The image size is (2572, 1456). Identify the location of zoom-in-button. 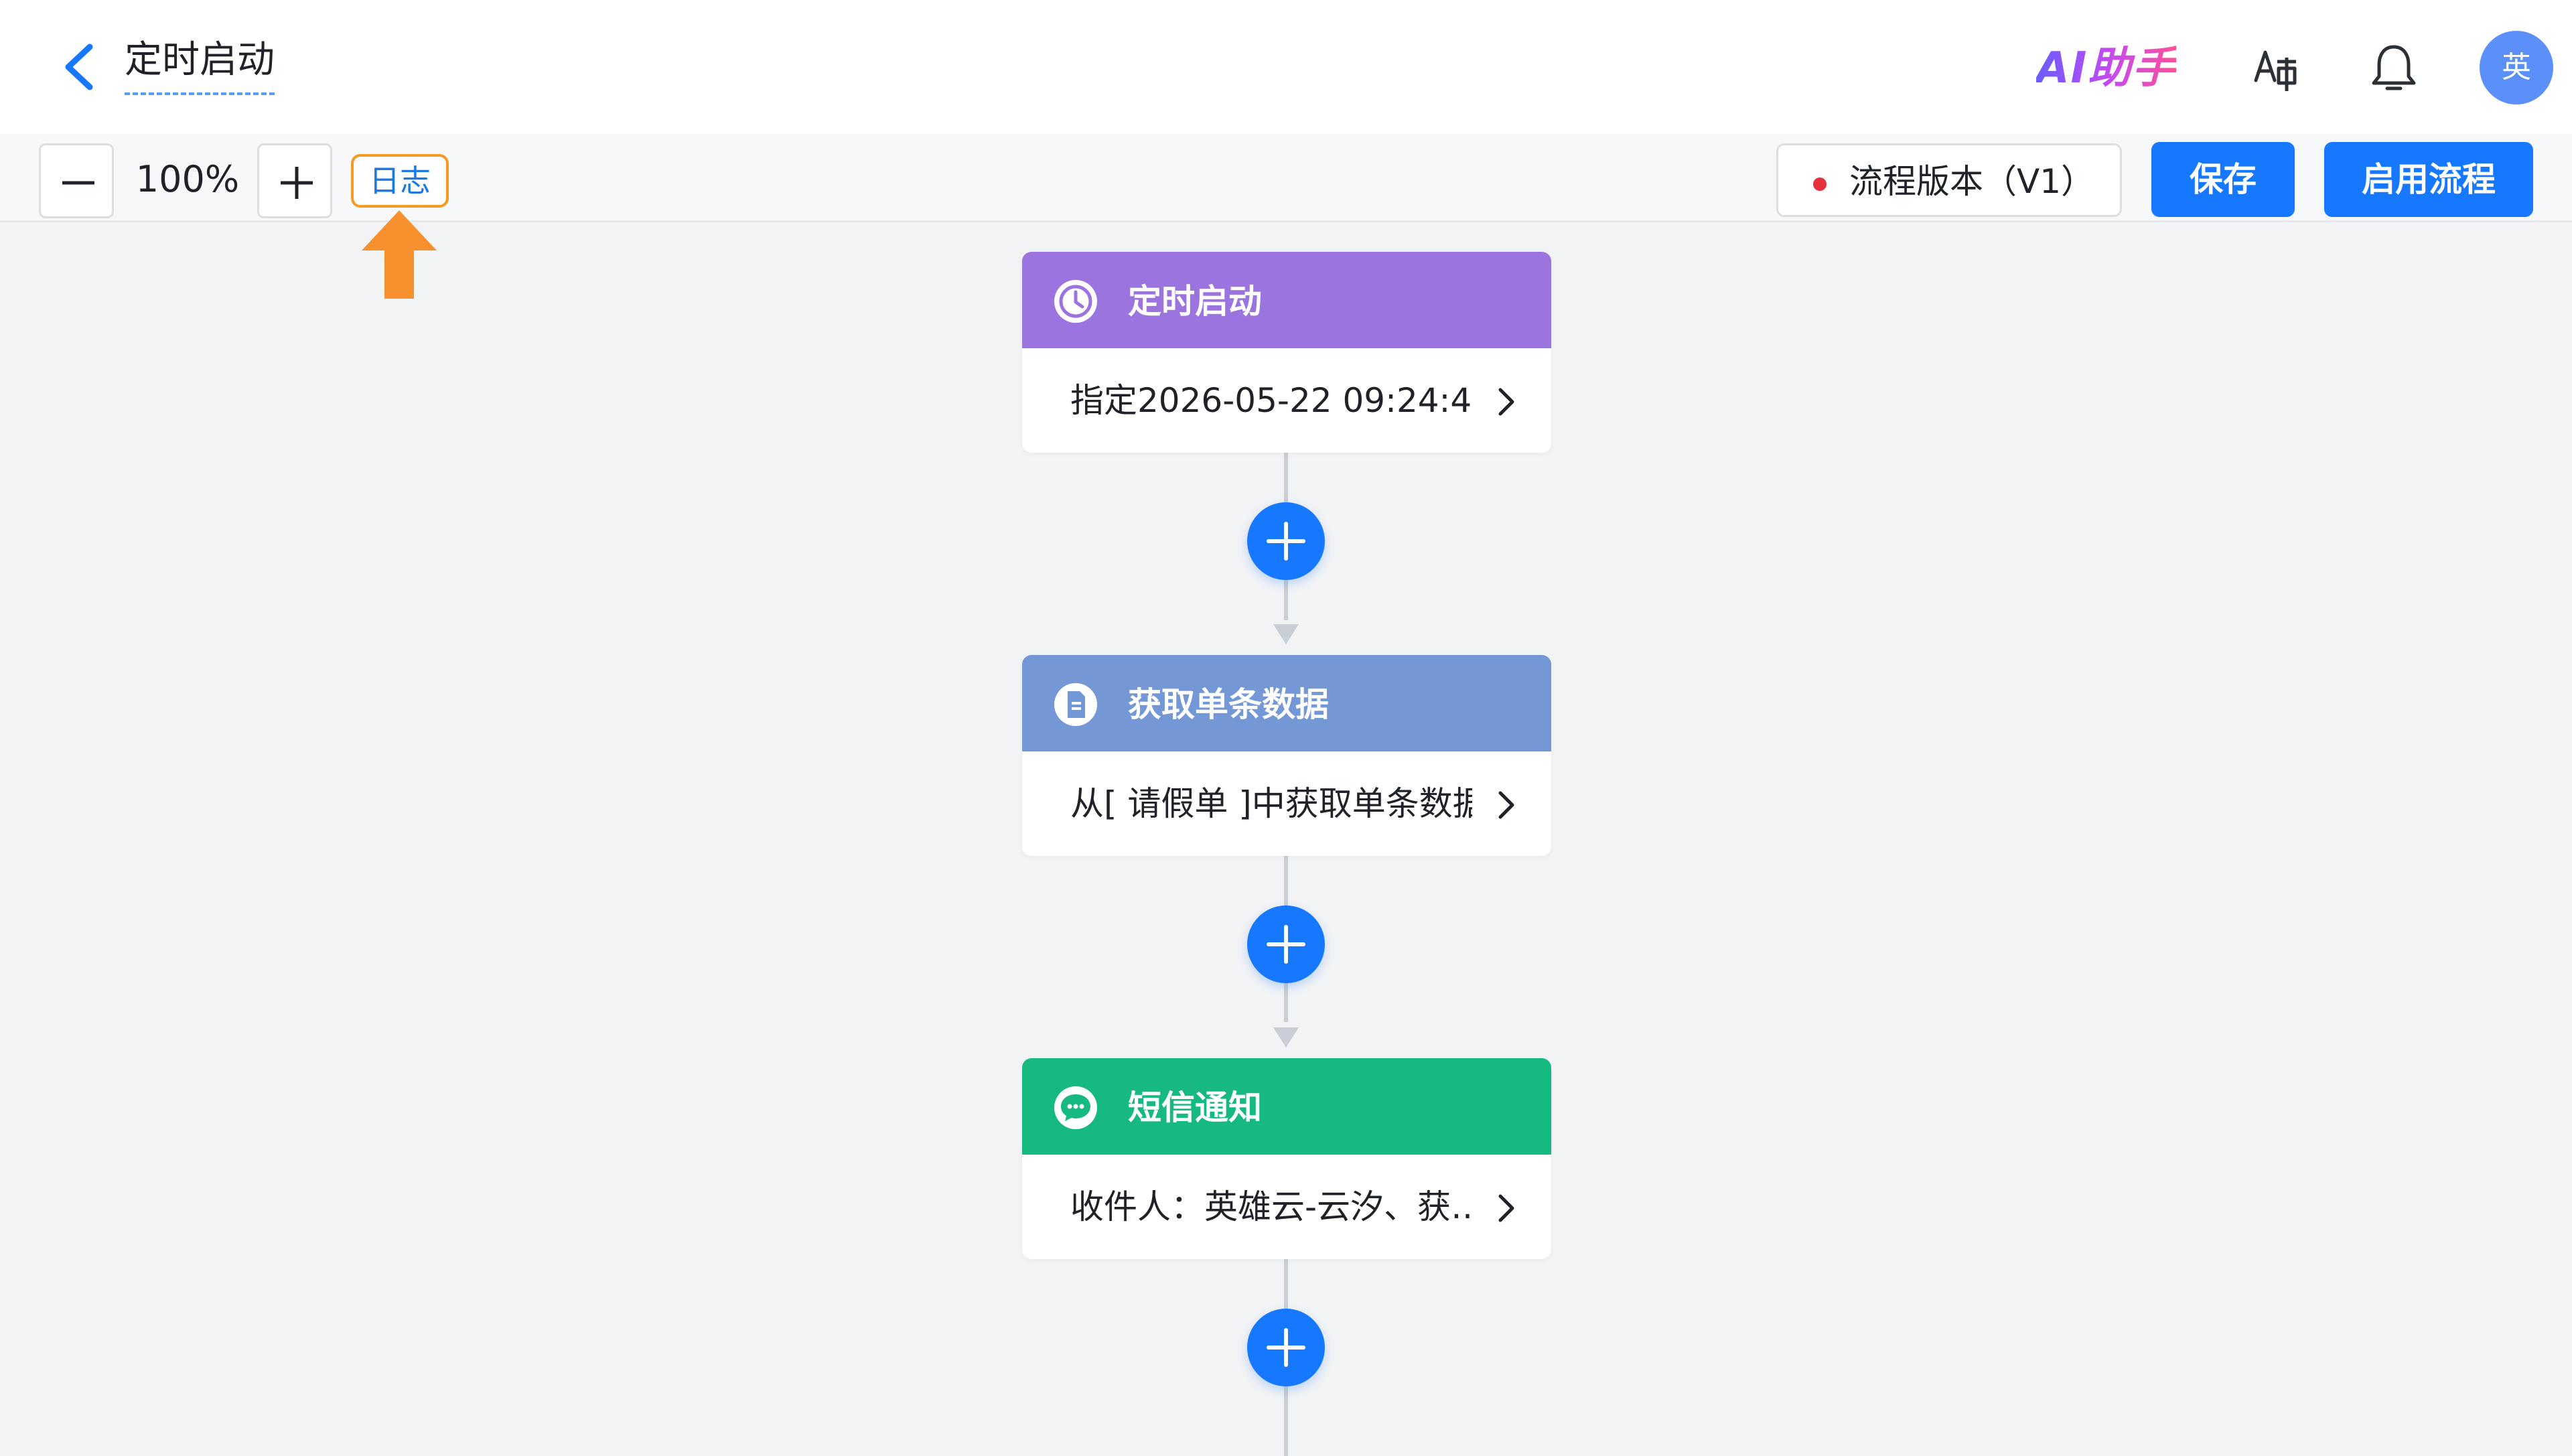
(294, 180).